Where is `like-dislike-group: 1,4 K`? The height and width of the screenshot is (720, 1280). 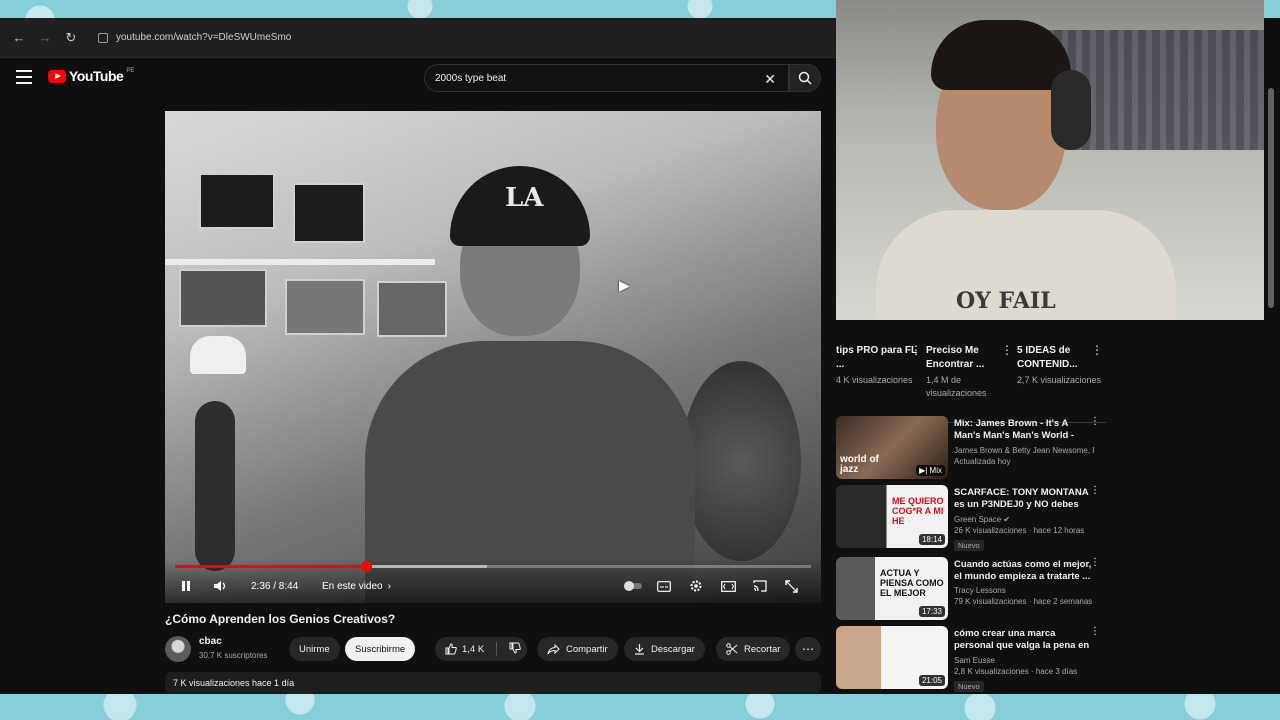 like-dislike-group: 1,4 K is located at coordinates (481, 649).